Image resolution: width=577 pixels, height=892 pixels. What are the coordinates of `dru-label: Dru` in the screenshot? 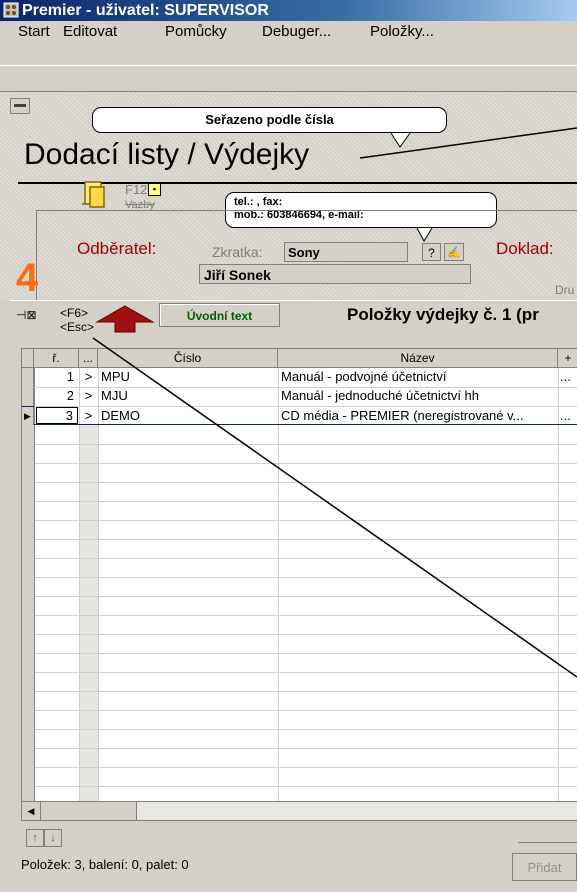 It's located at (565, 290).